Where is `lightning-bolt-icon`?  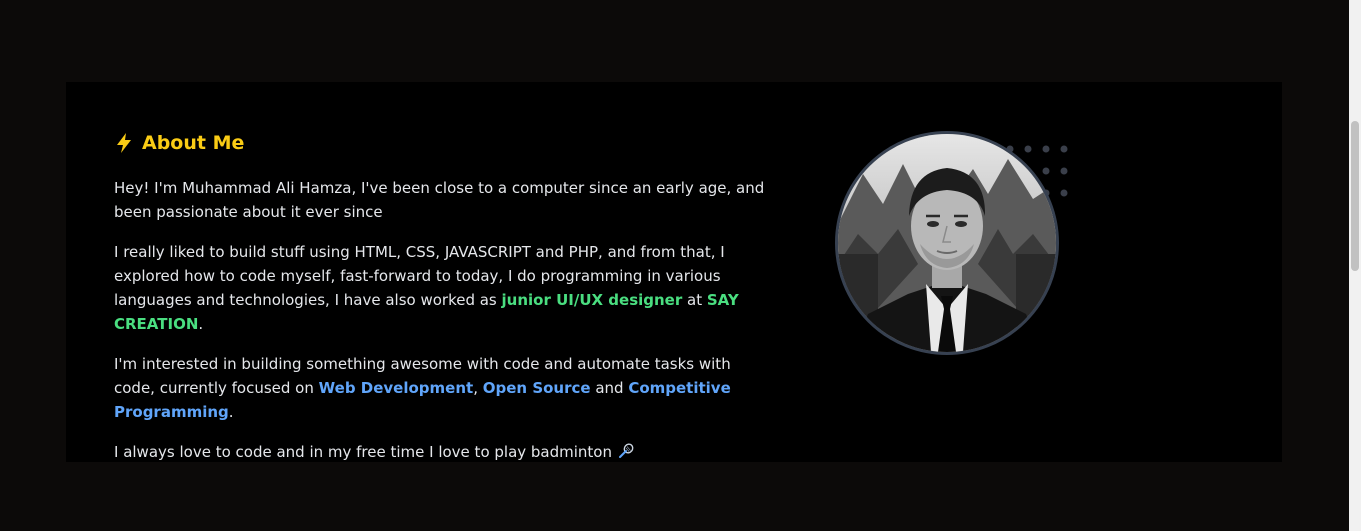 lightning-bolt-icon is located at coordinates (124, 143).